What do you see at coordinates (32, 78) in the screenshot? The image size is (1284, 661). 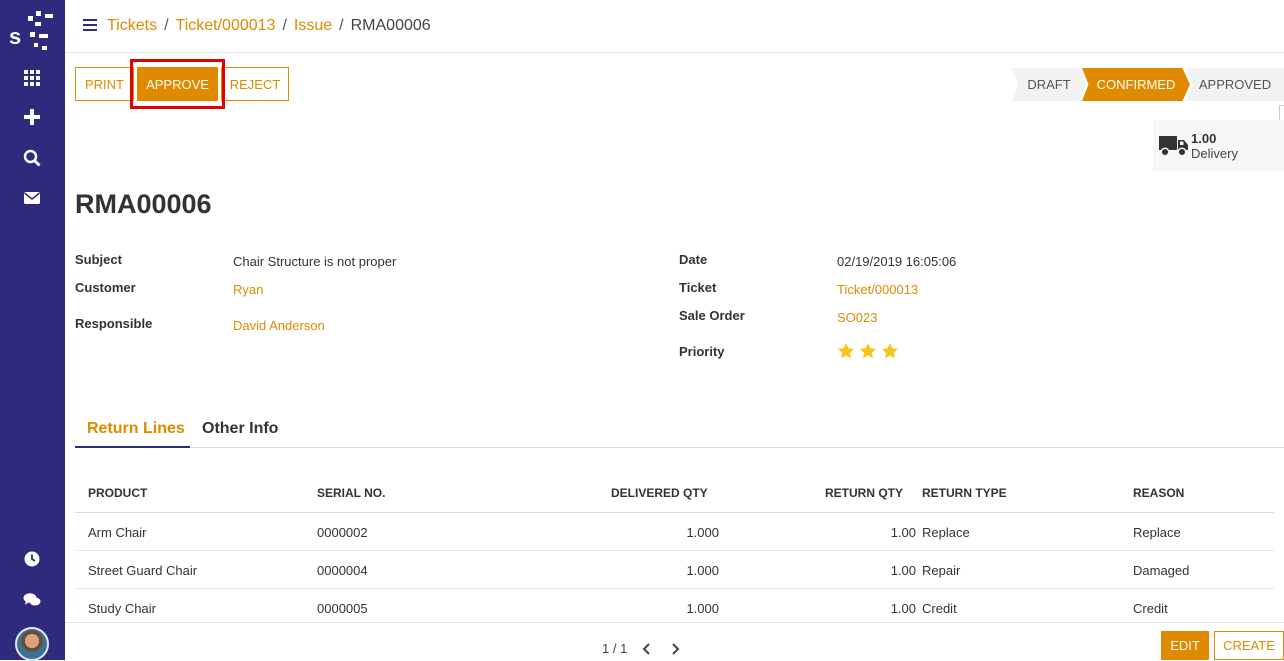 I see `apps-icon` at bounding box center [32, 78].